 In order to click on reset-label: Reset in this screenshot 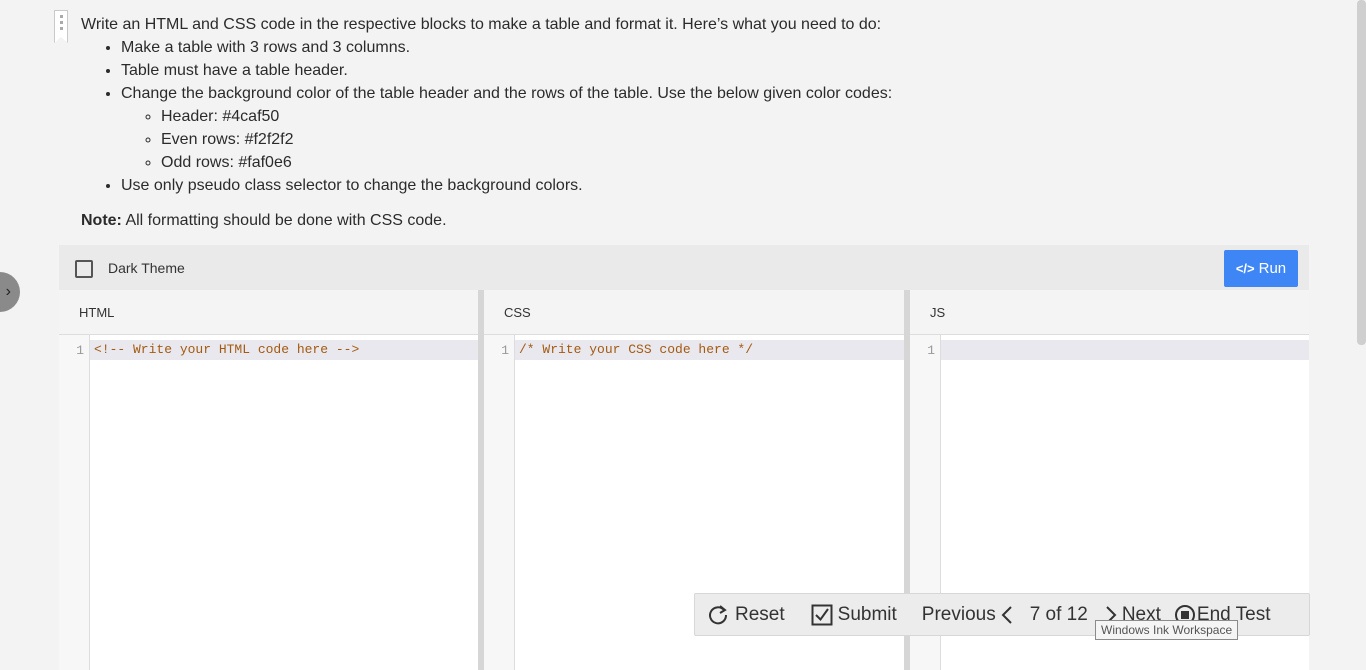, I will do `click(760, 614)`.